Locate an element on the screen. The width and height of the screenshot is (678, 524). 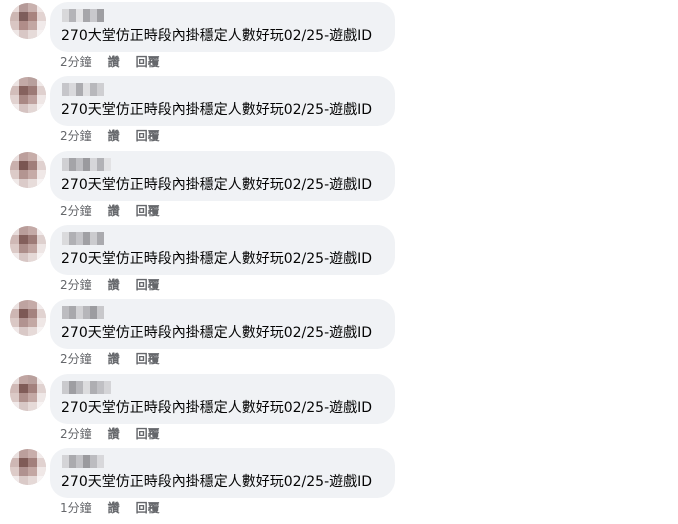
comment-timestamp: 1分鐘 is located at coordinates (76, 508).